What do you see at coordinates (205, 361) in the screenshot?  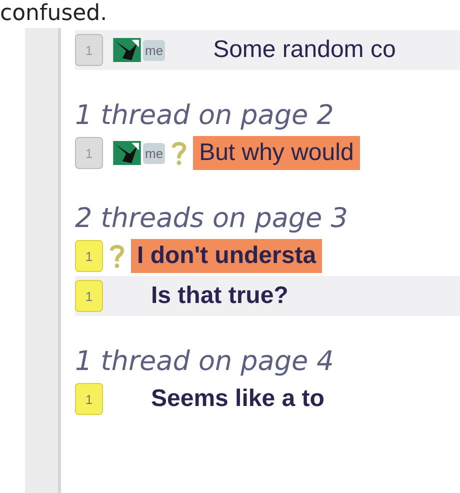 I see `section-heading: 1 thread on page 4` at bounding box center [205, 361].